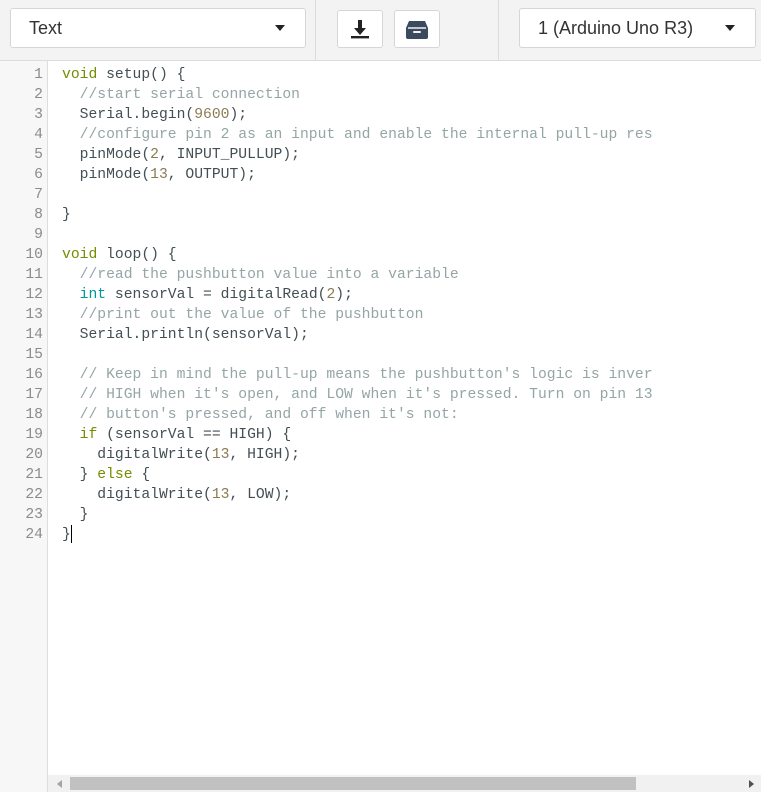  Describe the element at coordinates (380, 235) in the screenshot. I see `code-line: 9` at that location.